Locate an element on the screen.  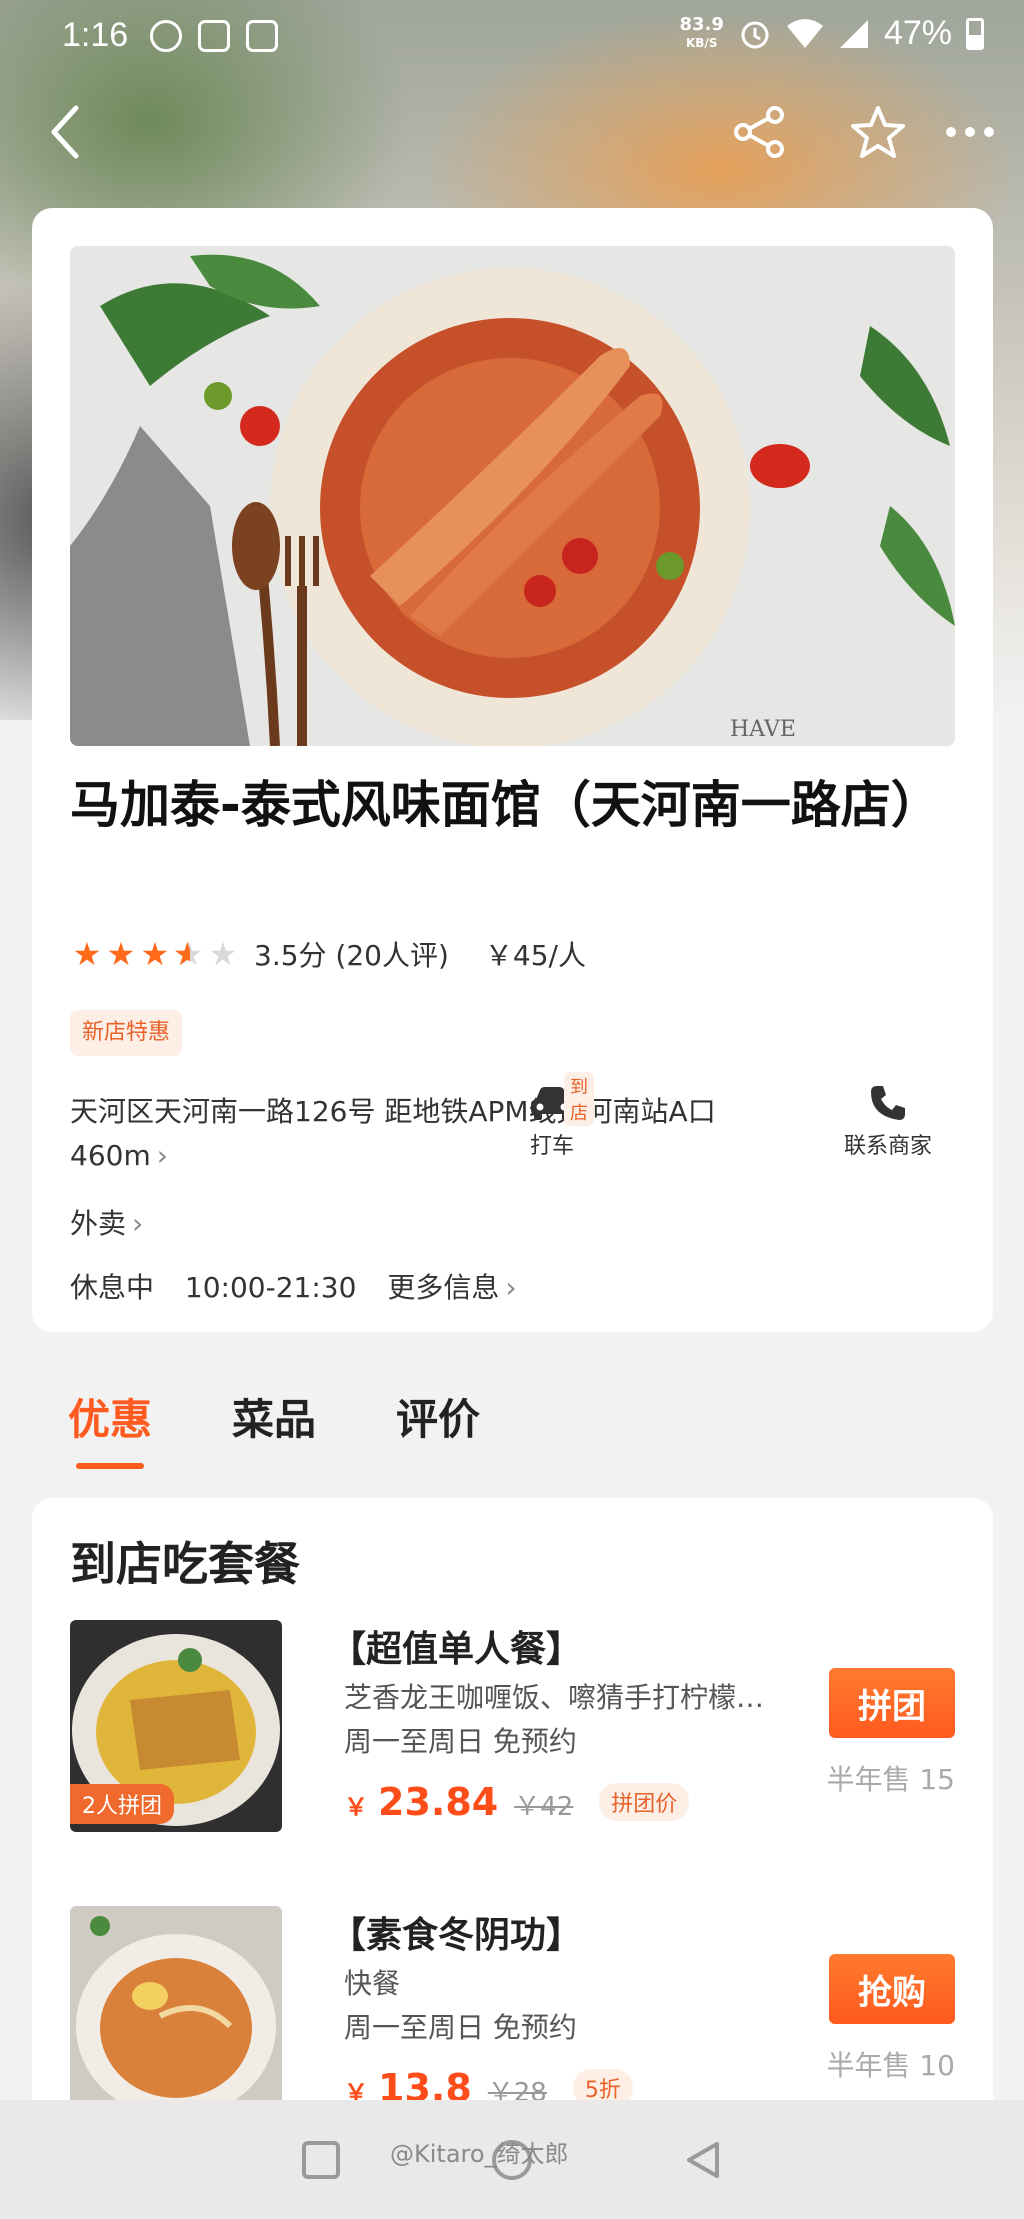
group-buy-badge: 2人拼团 is located at coordinates (122, 1804).